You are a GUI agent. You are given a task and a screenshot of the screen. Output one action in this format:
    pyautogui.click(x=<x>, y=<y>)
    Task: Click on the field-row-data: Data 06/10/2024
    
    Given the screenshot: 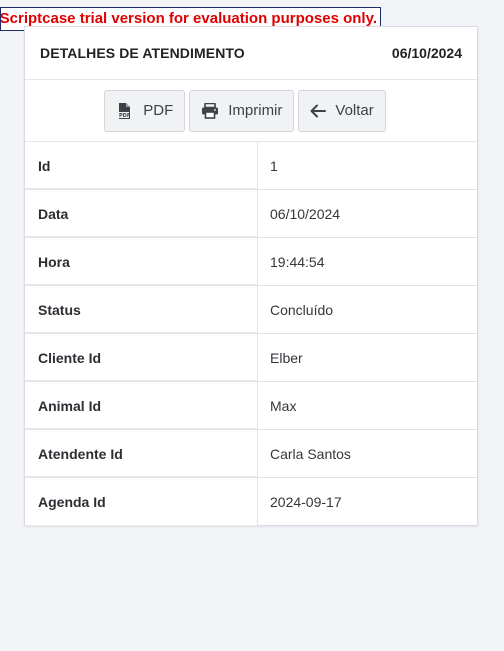 What is the action you would take?
    pyautogui.click(x=251, y=214)
    